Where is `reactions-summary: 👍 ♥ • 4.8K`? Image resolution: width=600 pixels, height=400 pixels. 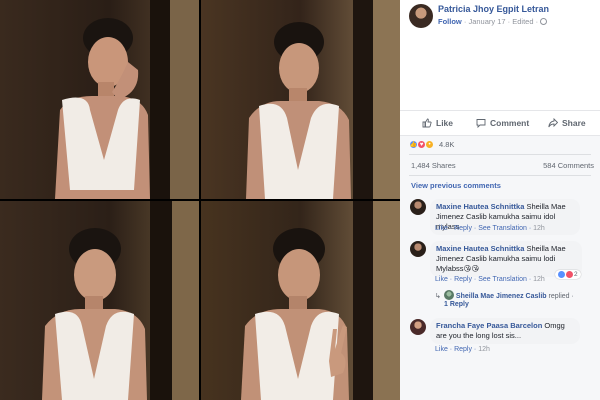 reactions-summary: 👍 ♥ • 4.8K is located at coordinates (431, 144).